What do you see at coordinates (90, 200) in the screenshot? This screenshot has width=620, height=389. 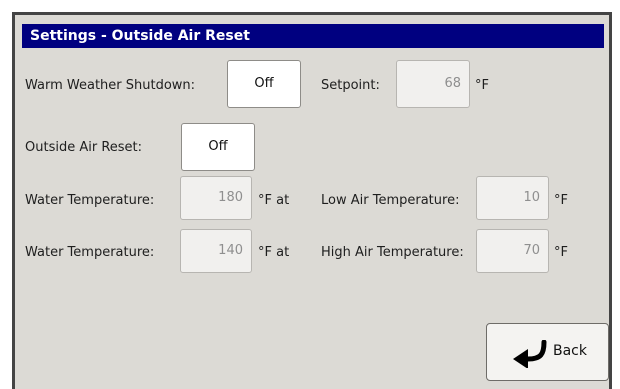 I see `water-temperature-low-label: Water Temperature:` at bounding box center [90, 200].